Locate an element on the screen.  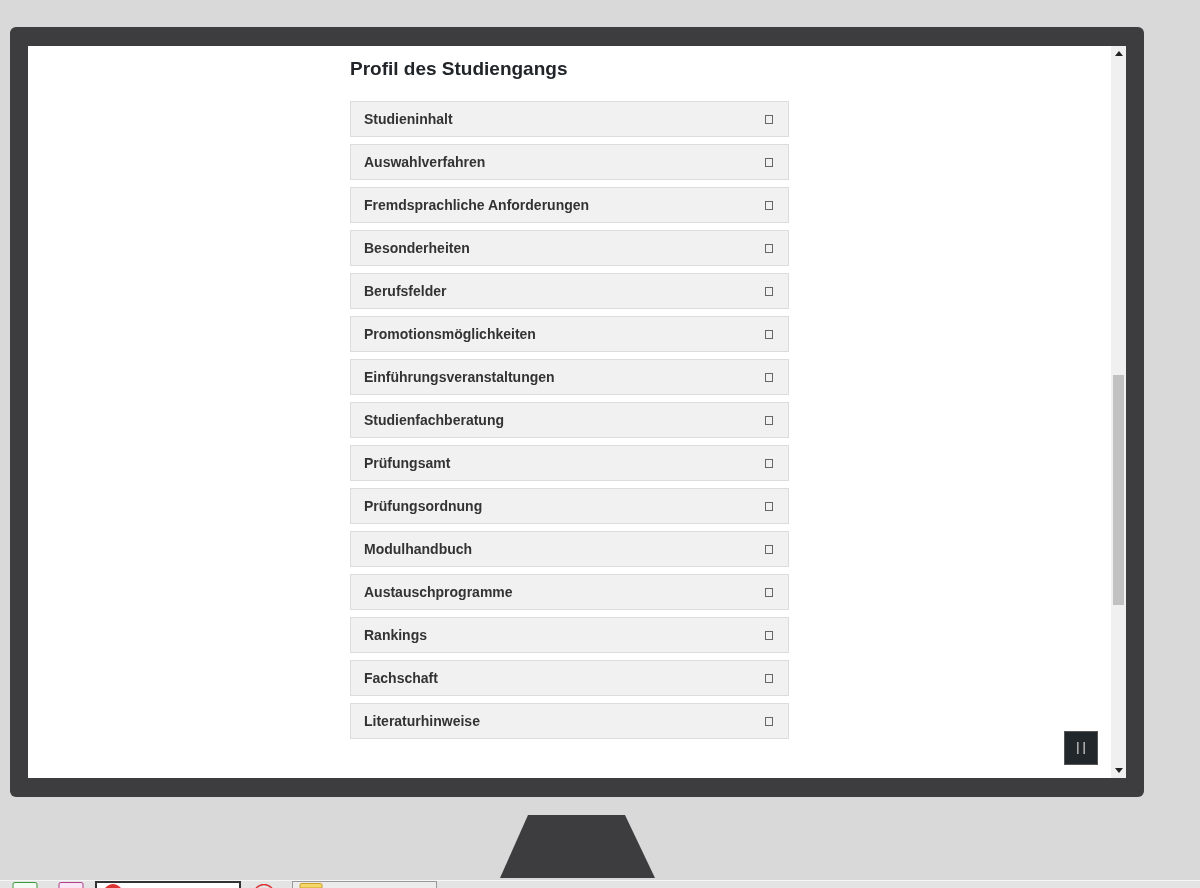
ring-icon is located at coordinates (264, 886).